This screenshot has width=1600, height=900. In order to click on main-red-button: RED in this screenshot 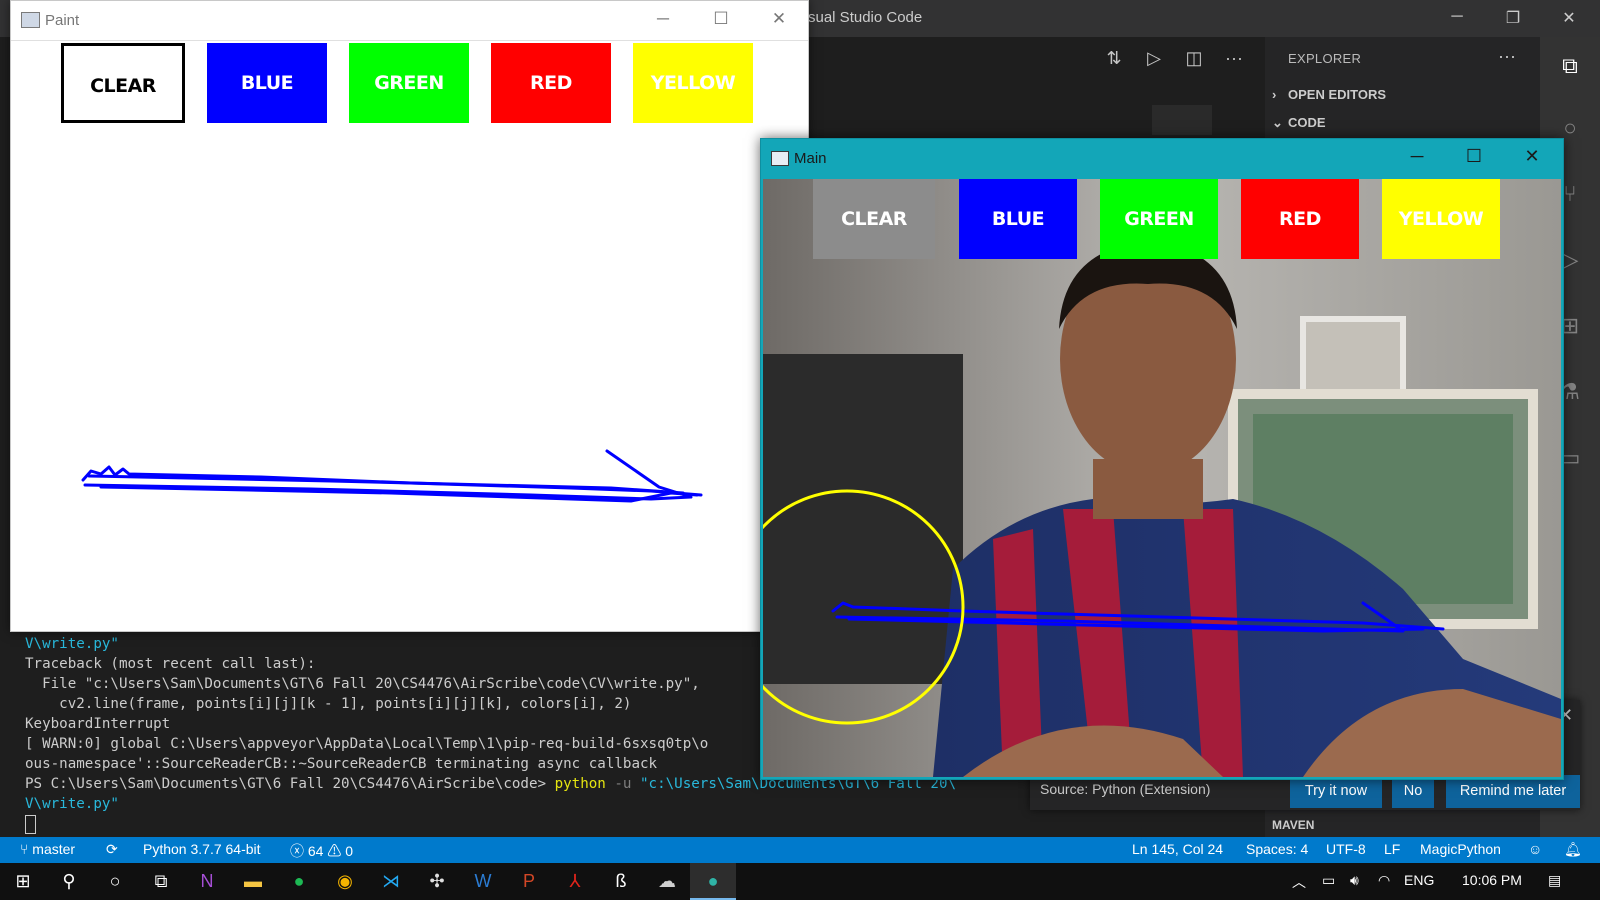, I will do `click(1300, 219)`.